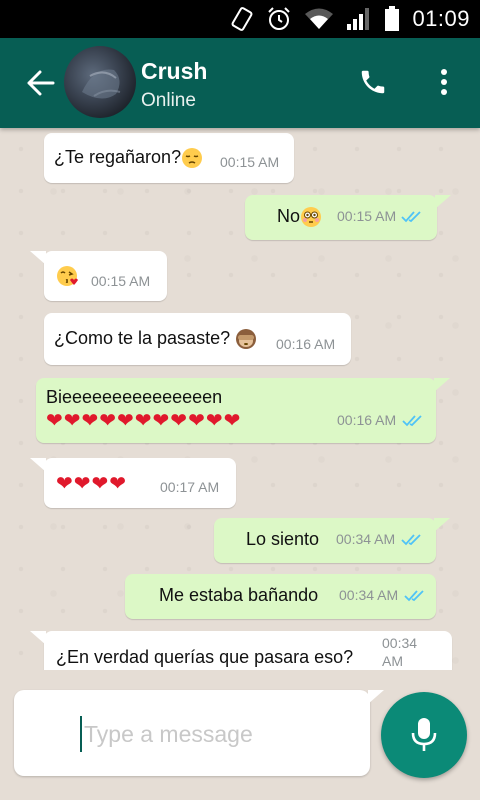  I want to click on message-bubble: Me estaba bañando 00:34 AM, so click(280, 596).